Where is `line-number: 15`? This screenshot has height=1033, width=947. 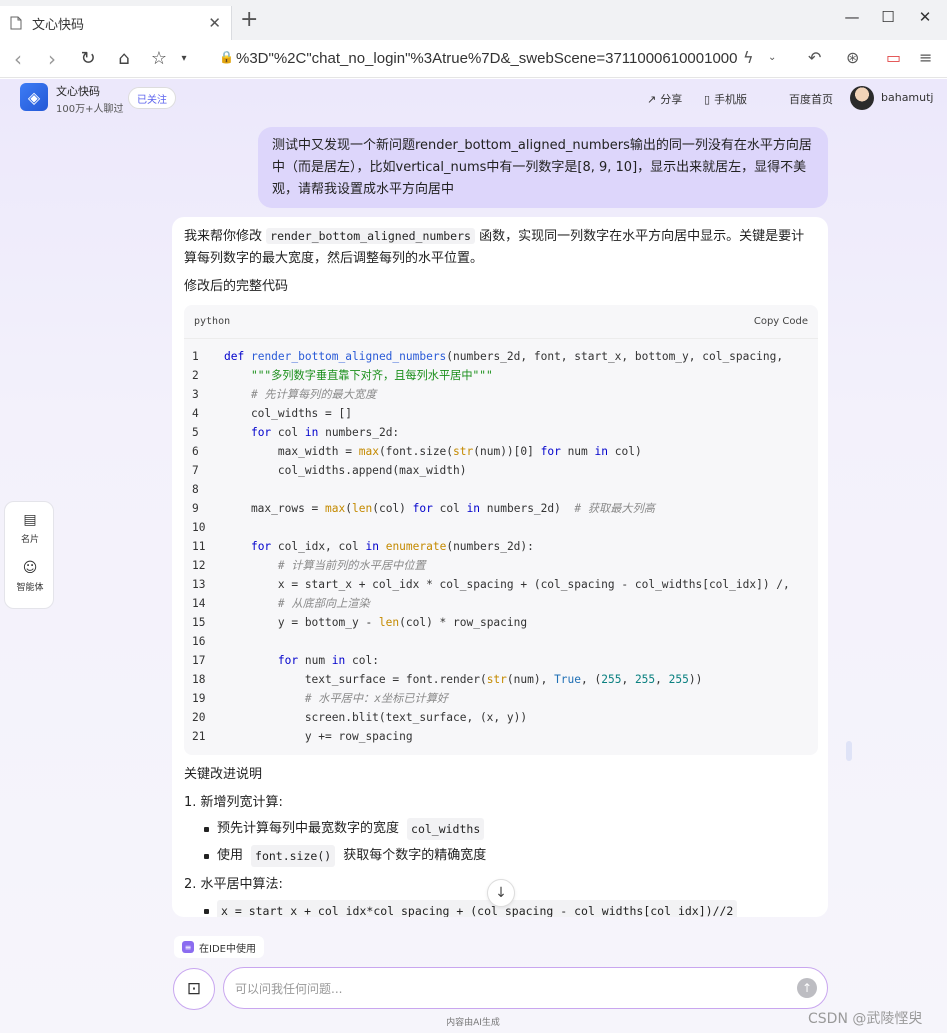
line-number: 15 is located at coordinates (199, 622).